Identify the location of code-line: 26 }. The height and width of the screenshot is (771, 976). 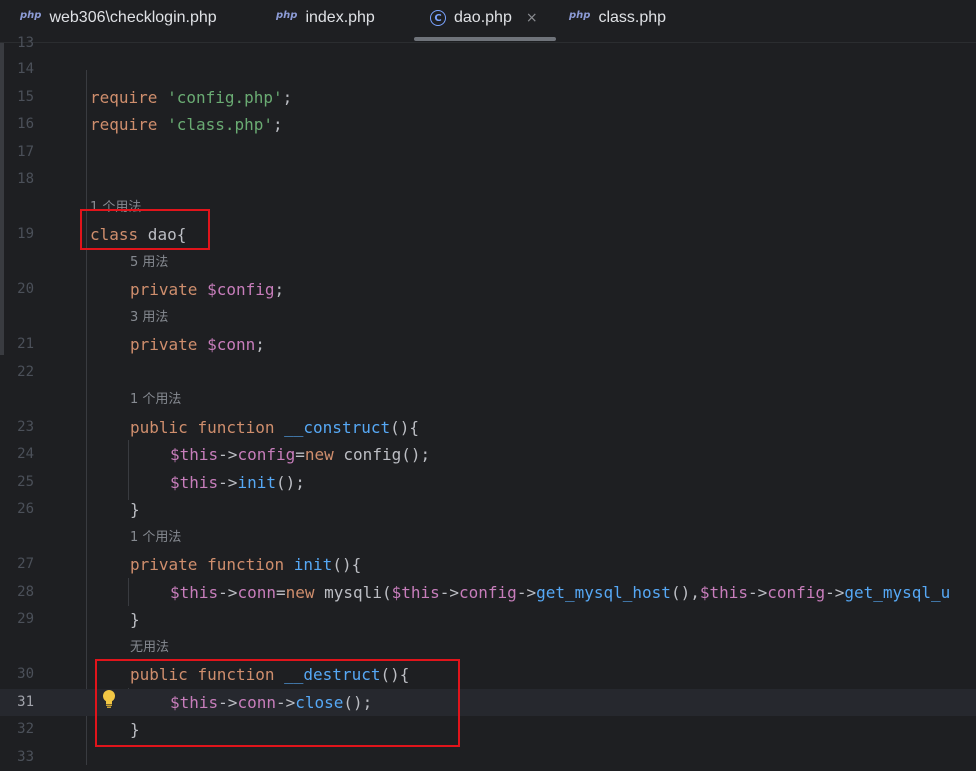
(488, 509).